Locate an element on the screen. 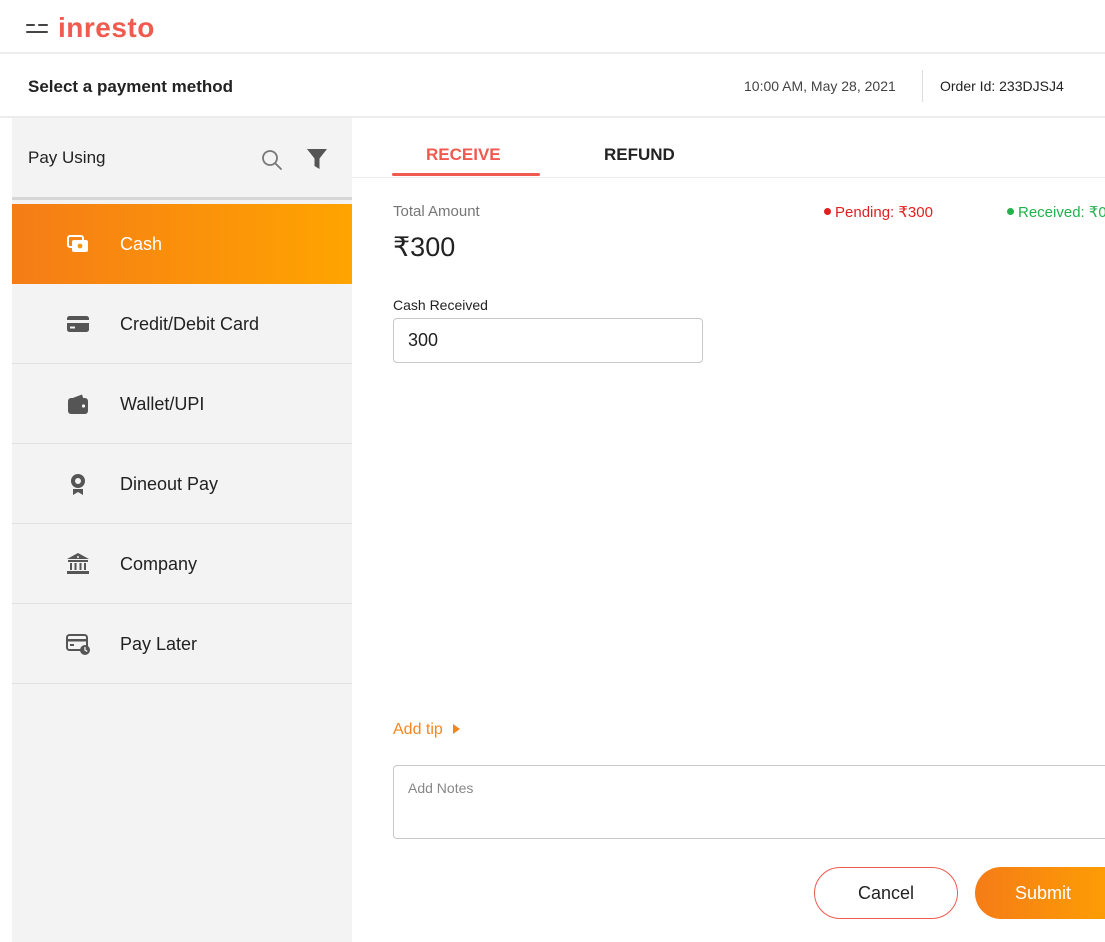 The width and height of the screenshot is (1105, 942). total-amount-label: Total Amount is located at coordinates (436, 211).